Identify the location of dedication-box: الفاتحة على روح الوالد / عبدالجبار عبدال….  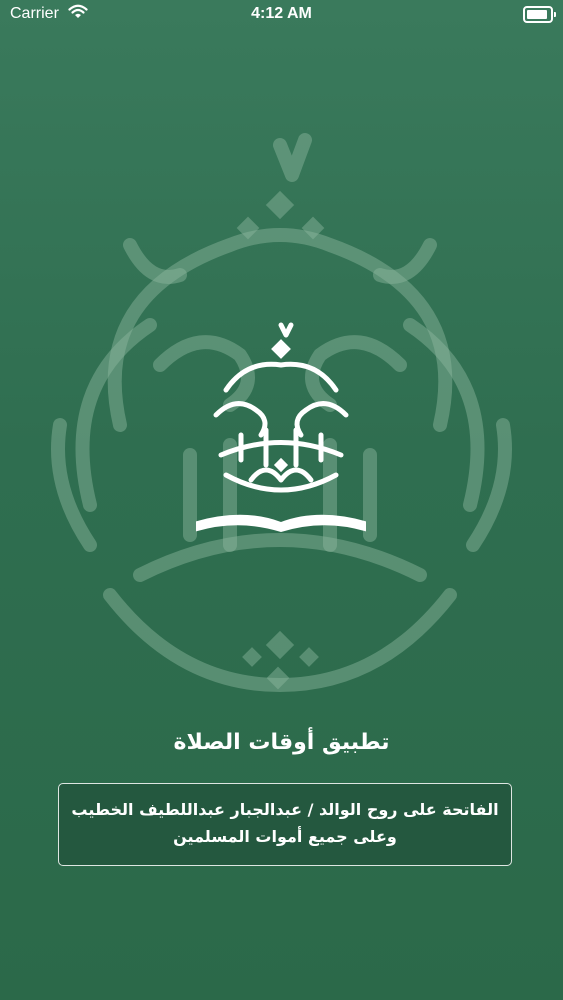
(285, 824).